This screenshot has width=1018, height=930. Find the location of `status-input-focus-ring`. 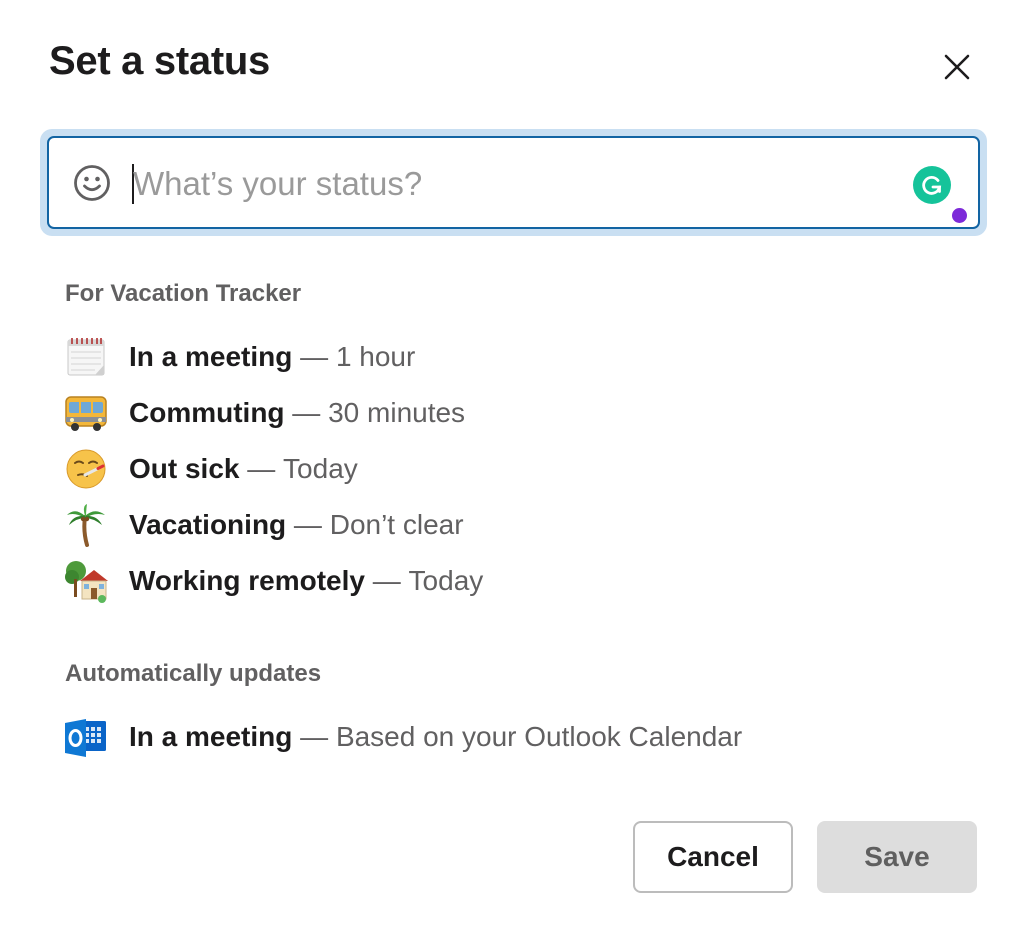

status-input-focus-ring is located at coordinates (513, 182).